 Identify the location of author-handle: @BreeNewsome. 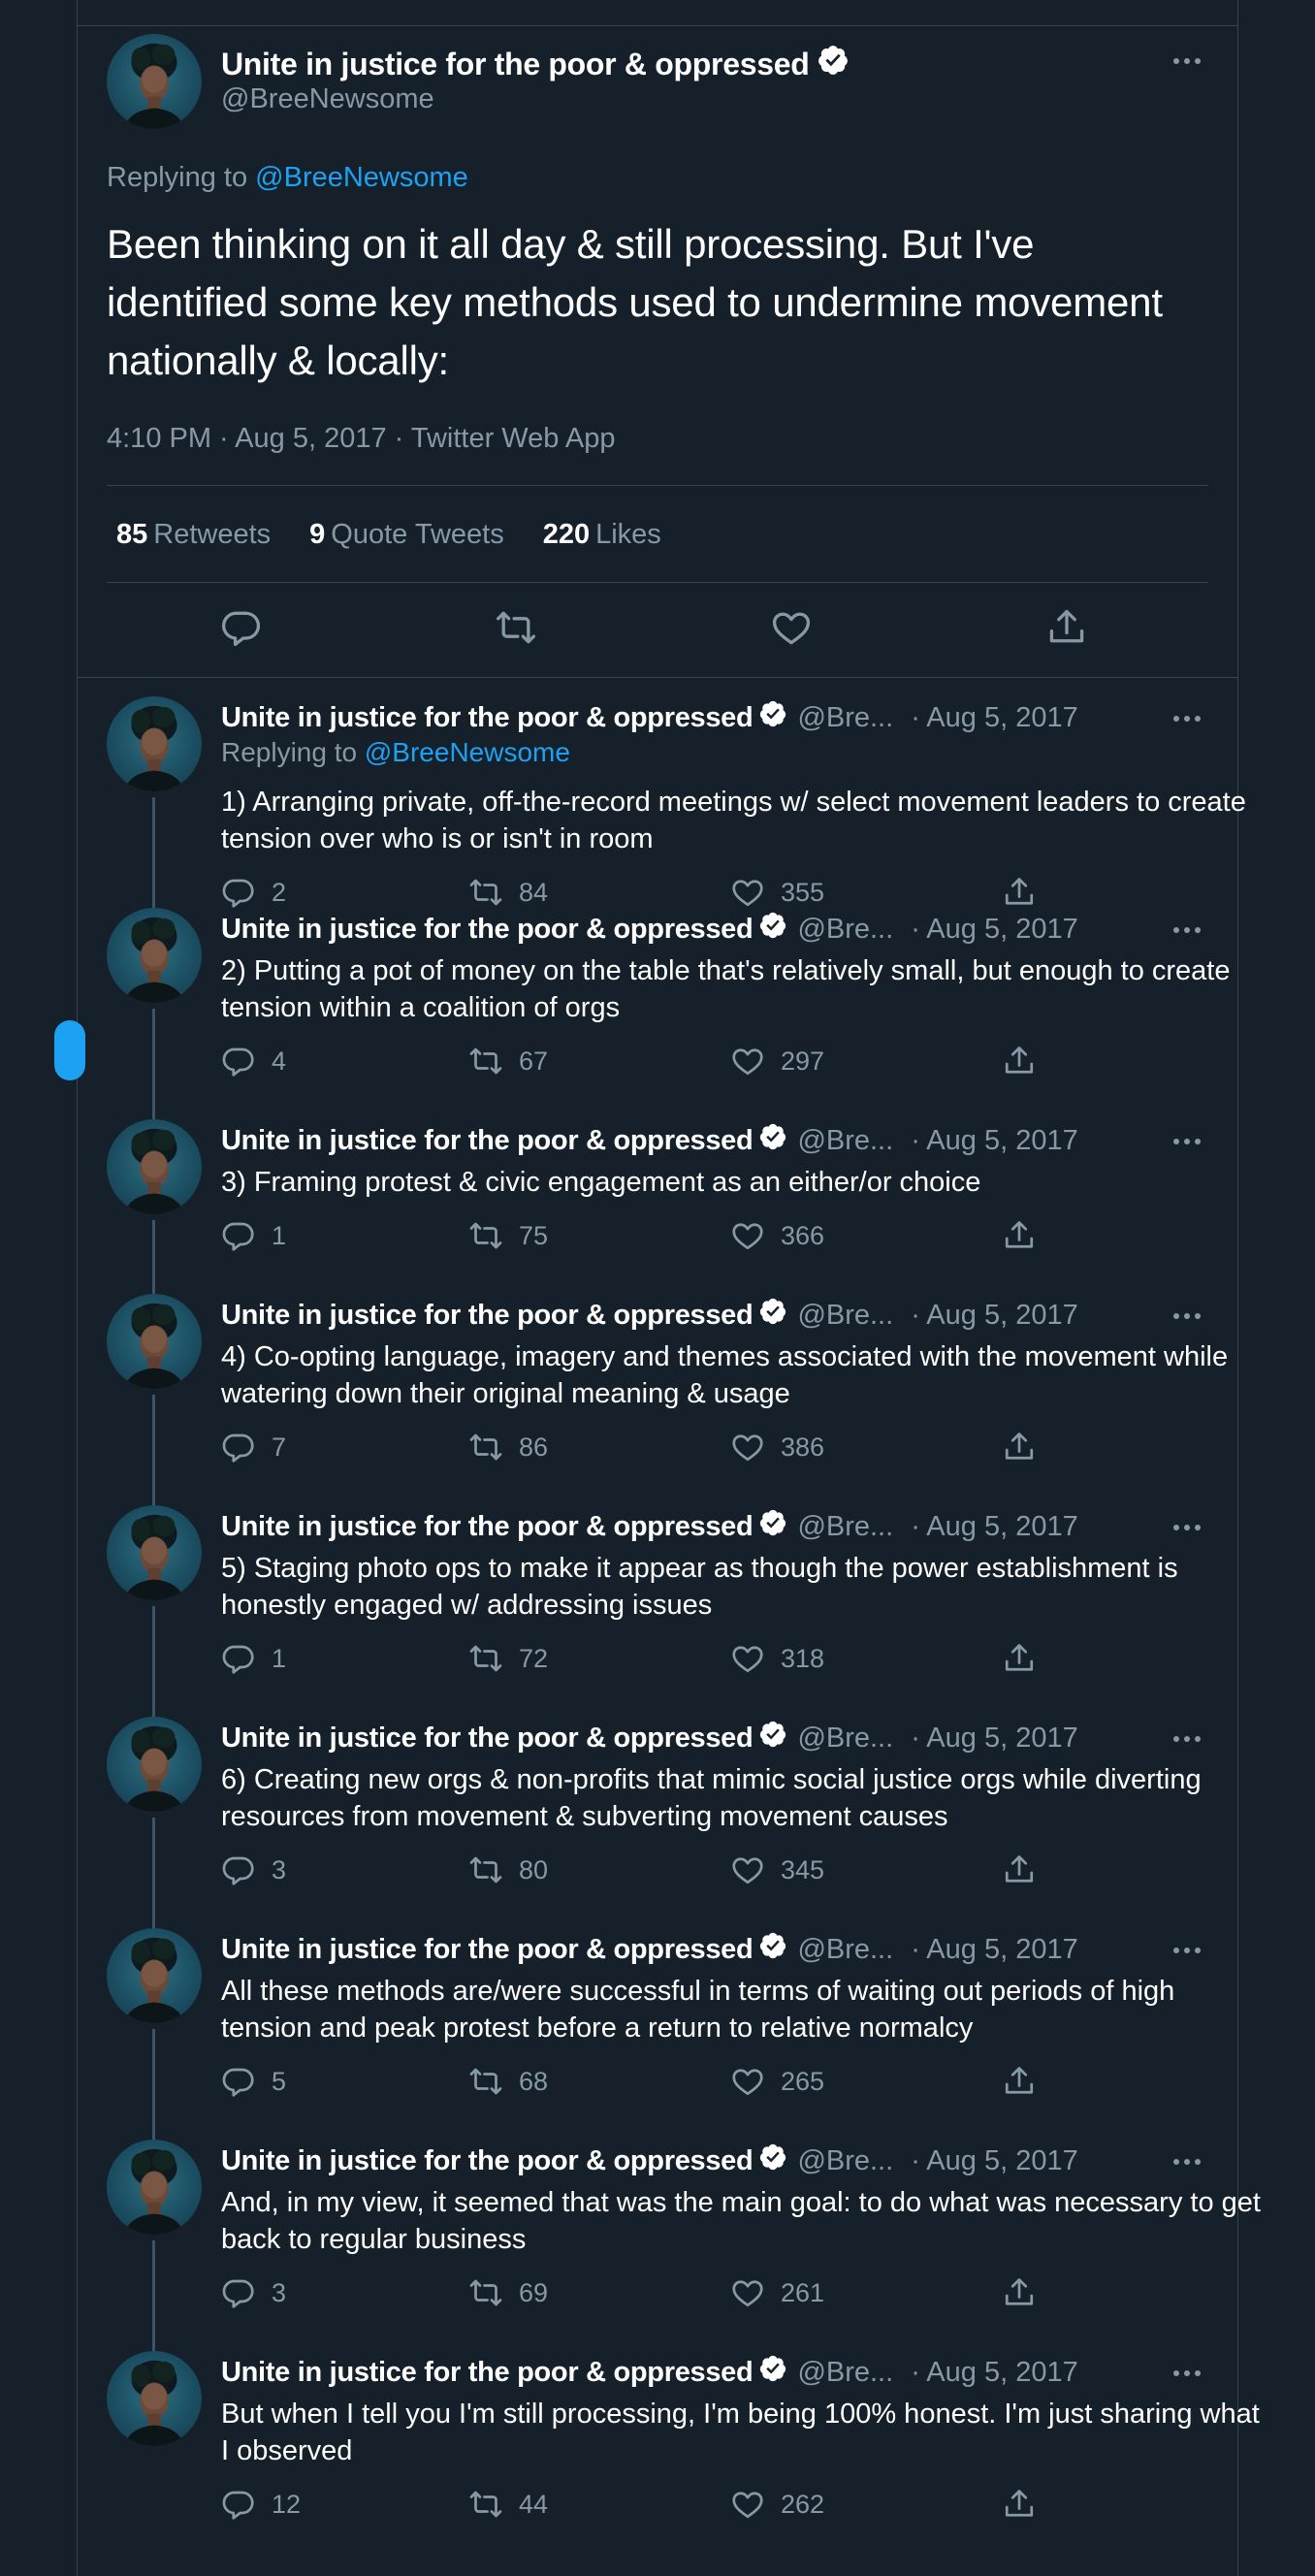
(327, 99).